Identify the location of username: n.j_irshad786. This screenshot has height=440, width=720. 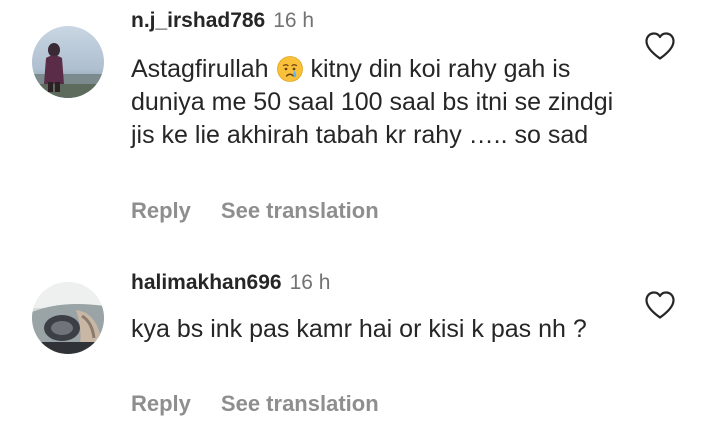
(198, 20).